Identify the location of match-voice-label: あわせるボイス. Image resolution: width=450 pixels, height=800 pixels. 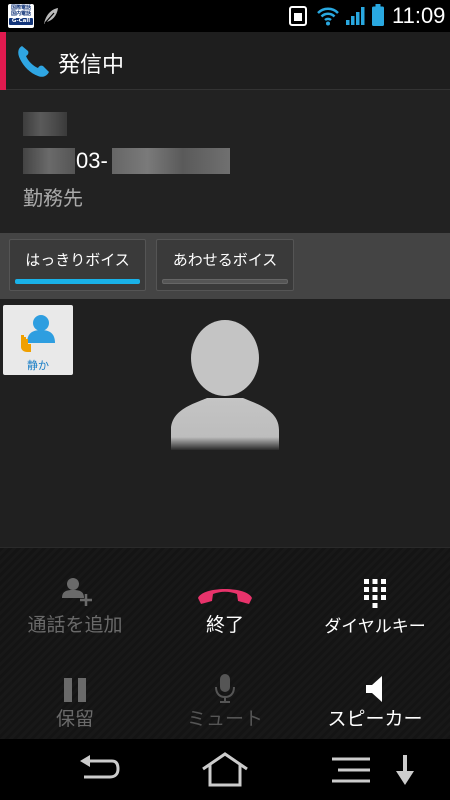
(225, 260).